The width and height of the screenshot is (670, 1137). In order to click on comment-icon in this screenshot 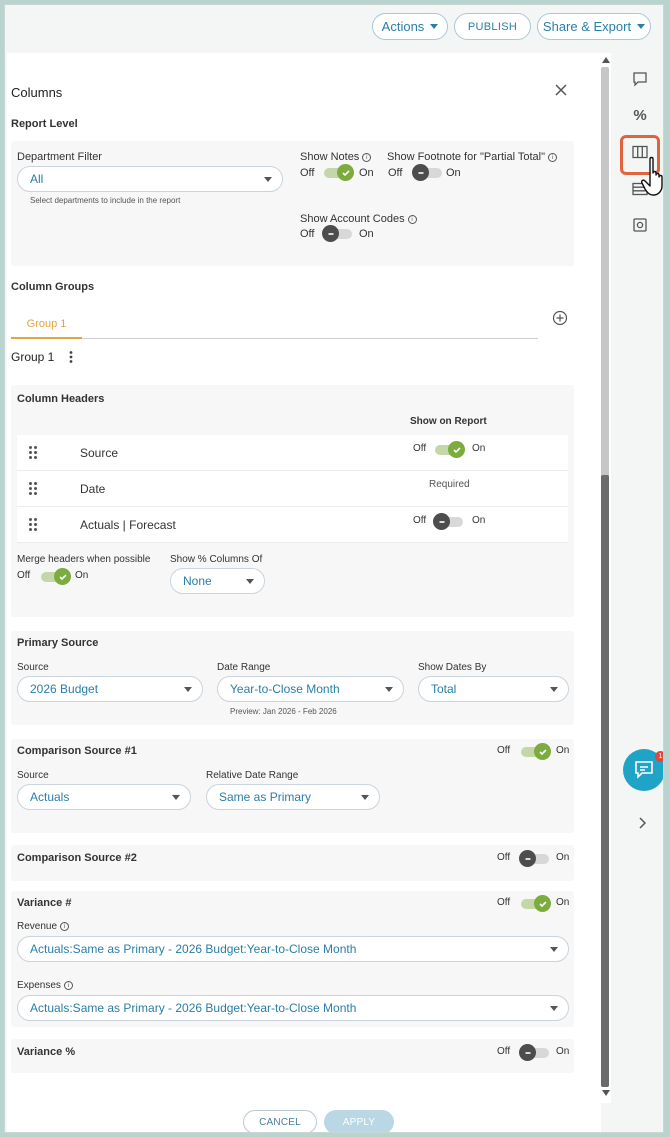, I will do `click(640, 79)`.